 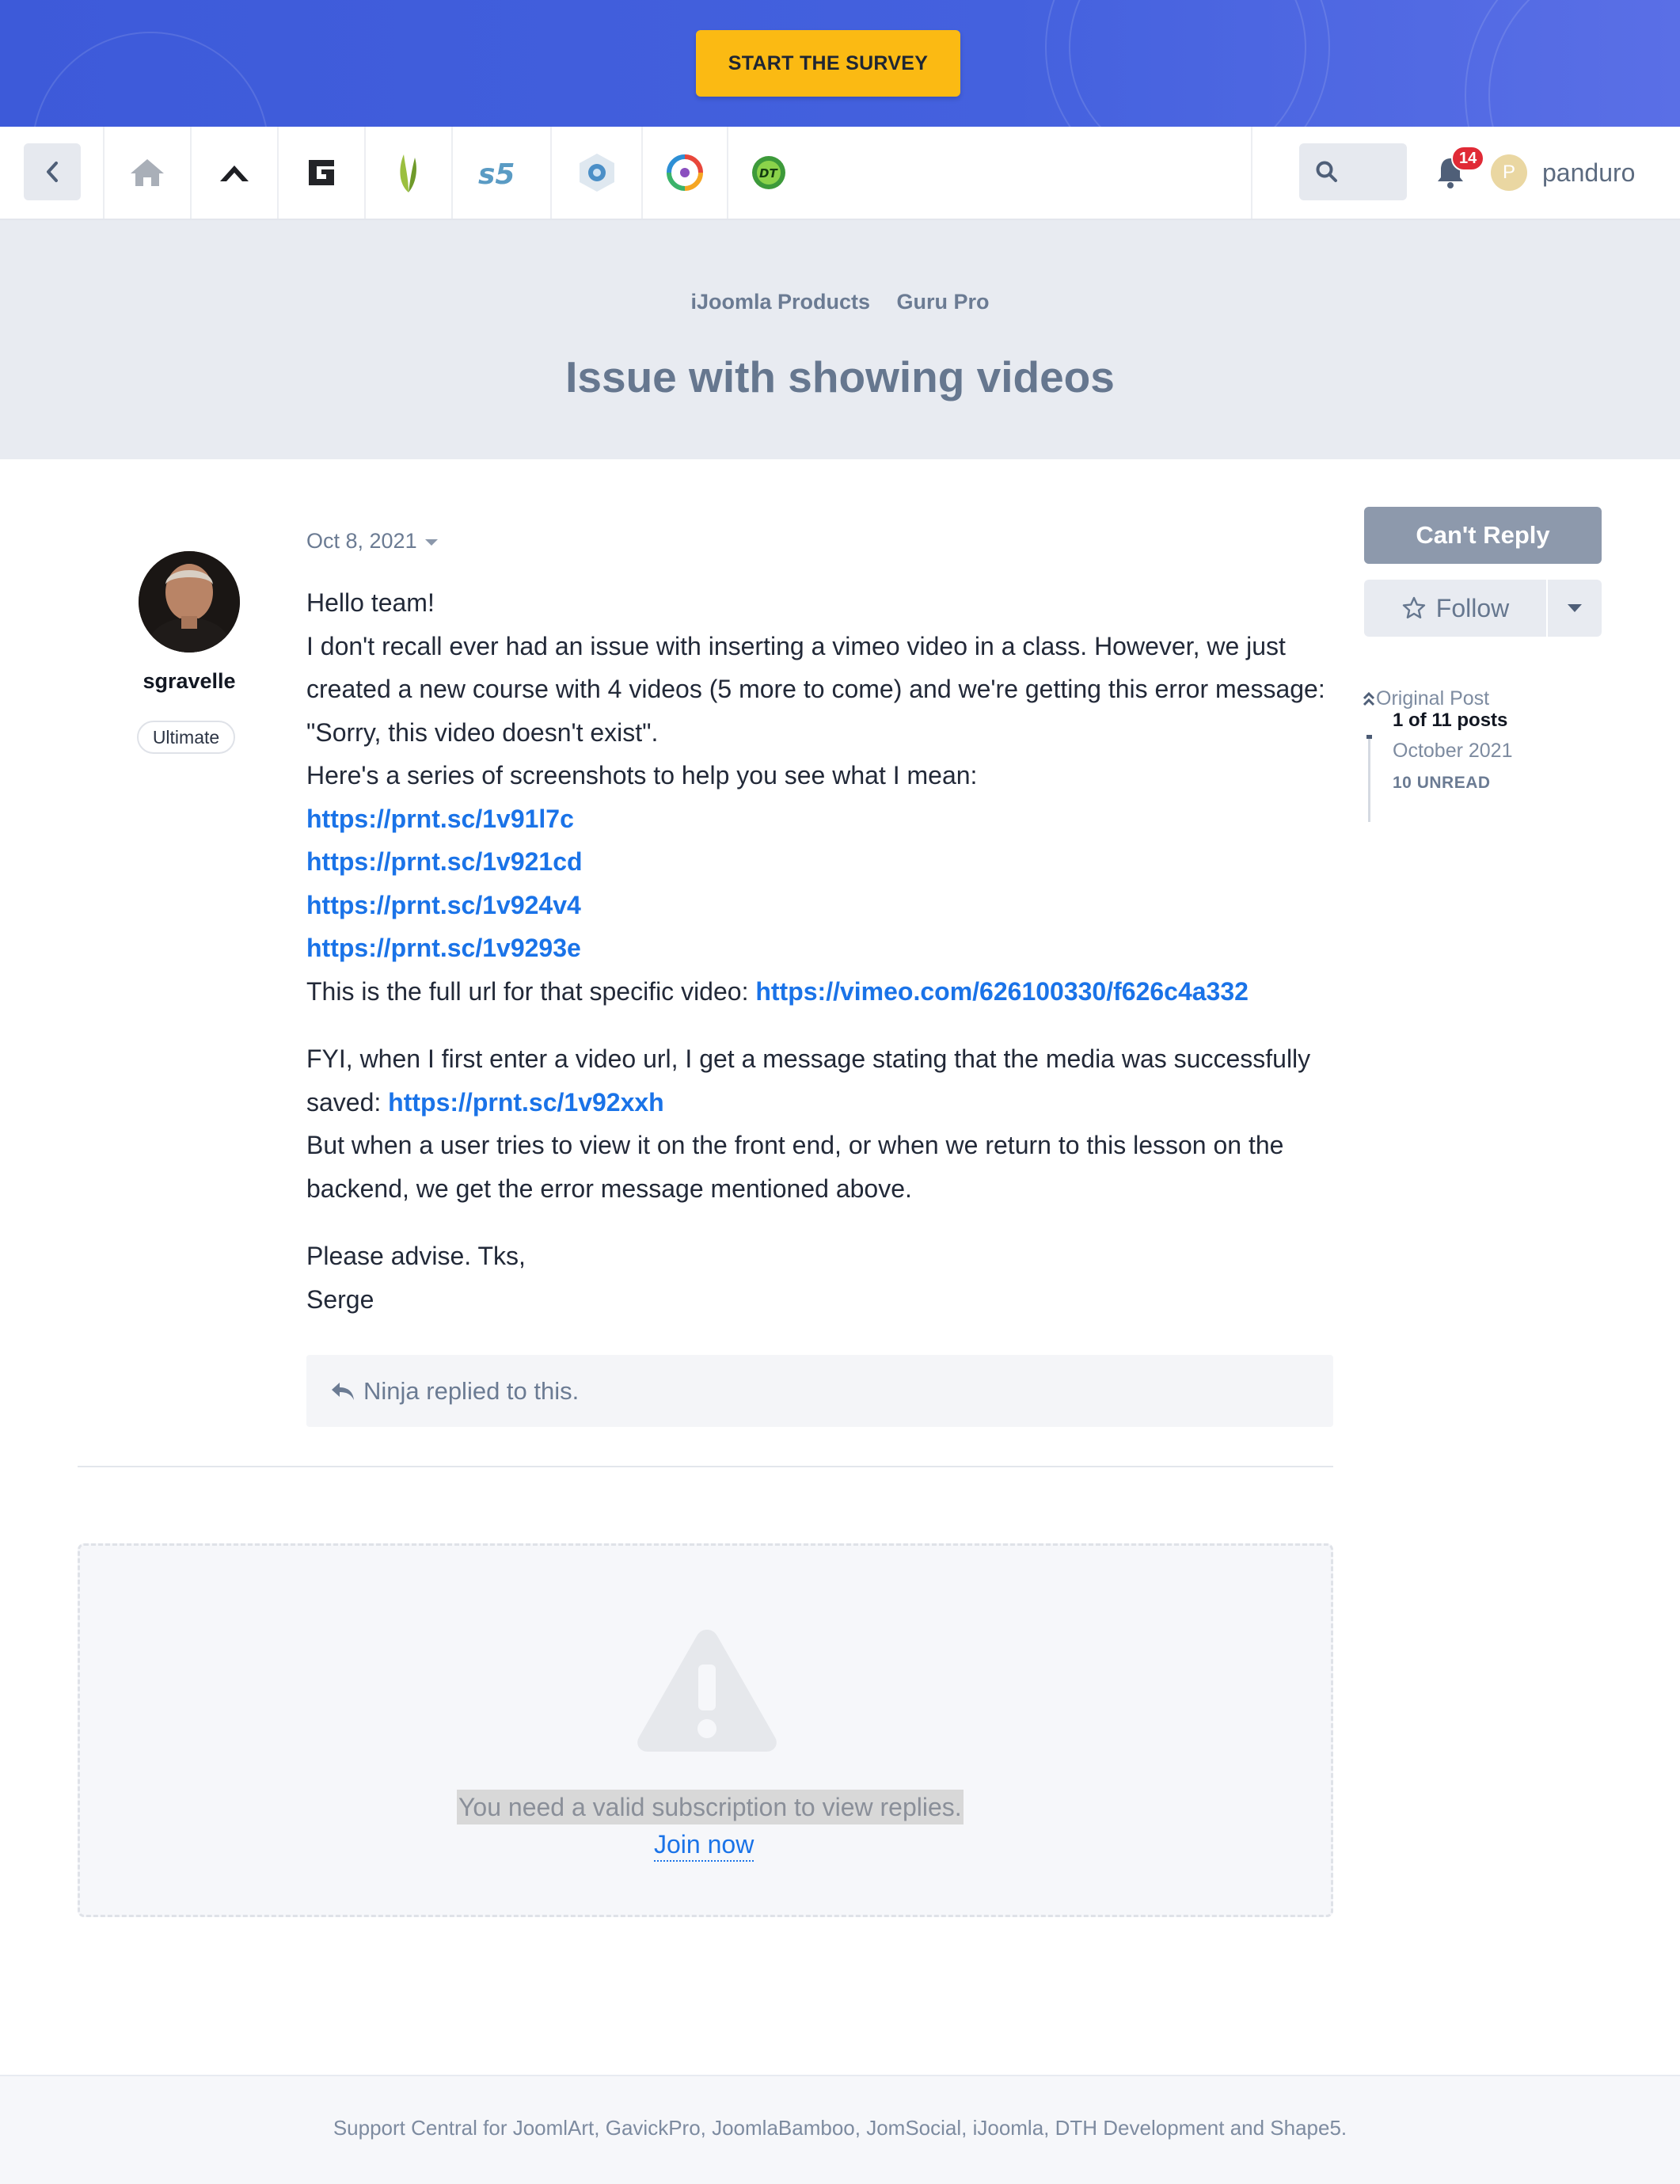 What do you see at coordinates (780, 302) in the screenshot?
I see `breadcrumb-item-ijoomla-products: iJoomla Products` at bounding box center [780, 302].